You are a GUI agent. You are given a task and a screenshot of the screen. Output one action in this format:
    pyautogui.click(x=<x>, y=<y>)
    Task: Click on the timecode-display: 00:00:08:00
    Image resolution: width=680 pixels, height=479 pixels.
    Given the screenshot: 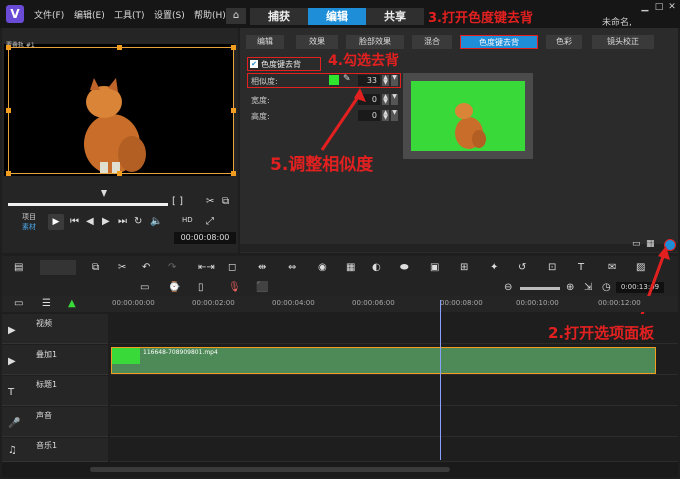 What is the action you would take?
    pyautogui.click(x=205, y=238)
    